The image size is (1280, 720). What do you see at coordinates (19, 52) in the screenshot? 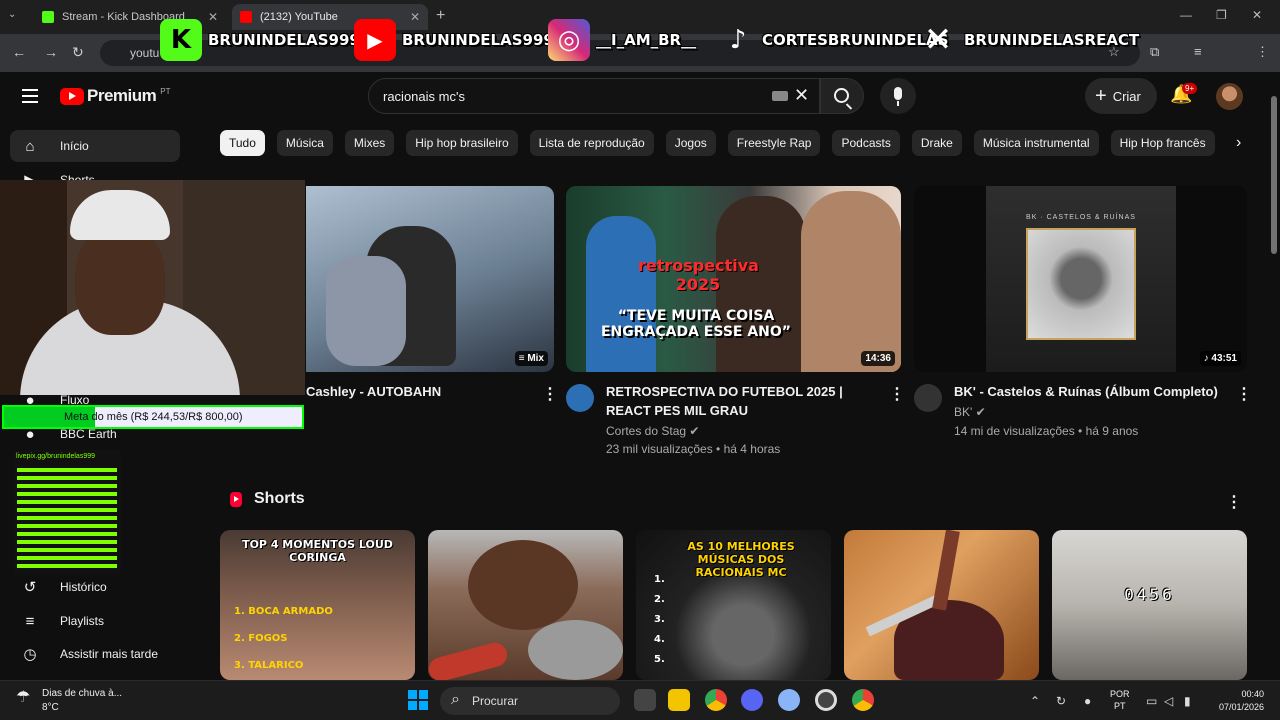
I see `back-icon: ←` at bounding box center [19, 52].